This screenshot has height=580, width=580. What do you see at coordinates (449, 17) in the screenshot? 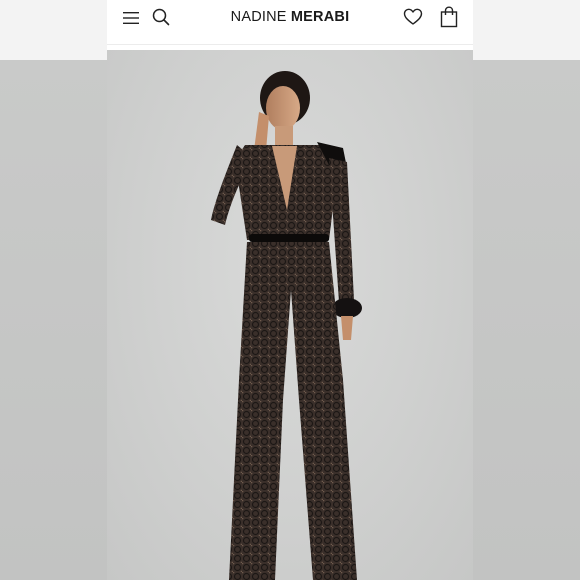
I see `shopping-bag-icon` at bounding box center [449, 17].